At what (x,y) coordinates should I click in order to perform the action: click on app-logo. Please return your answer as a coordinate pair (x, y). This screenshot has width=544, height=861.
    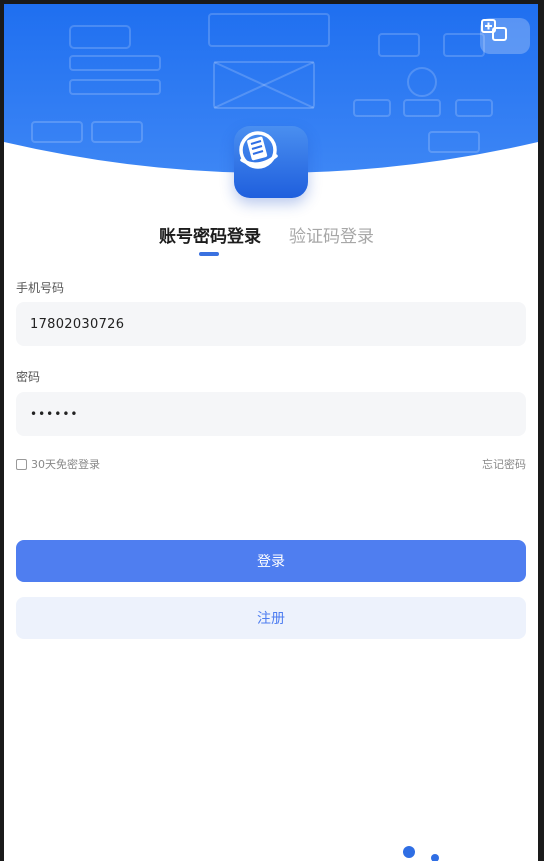
    Looking at the image, I should click on (271, 162).